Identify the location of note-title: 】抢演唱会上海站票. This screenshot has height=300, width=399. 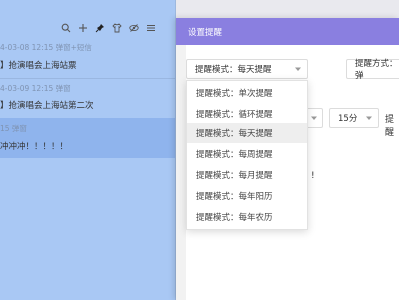
(38, 66).